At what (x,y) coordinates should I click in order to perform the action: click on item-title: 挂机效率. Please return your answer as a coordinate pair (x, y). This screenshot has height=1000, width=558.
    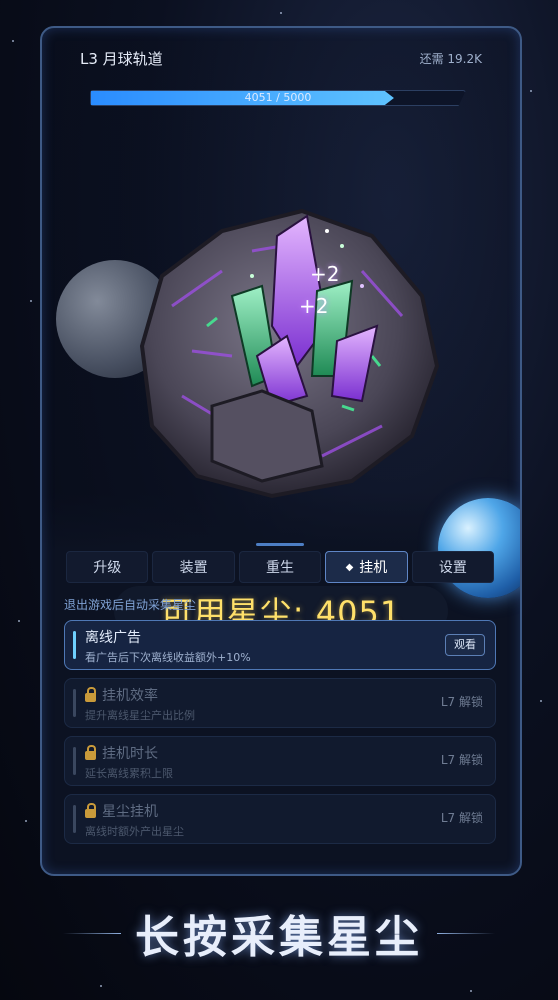
    Looking at the image, I should click on (130, 696).